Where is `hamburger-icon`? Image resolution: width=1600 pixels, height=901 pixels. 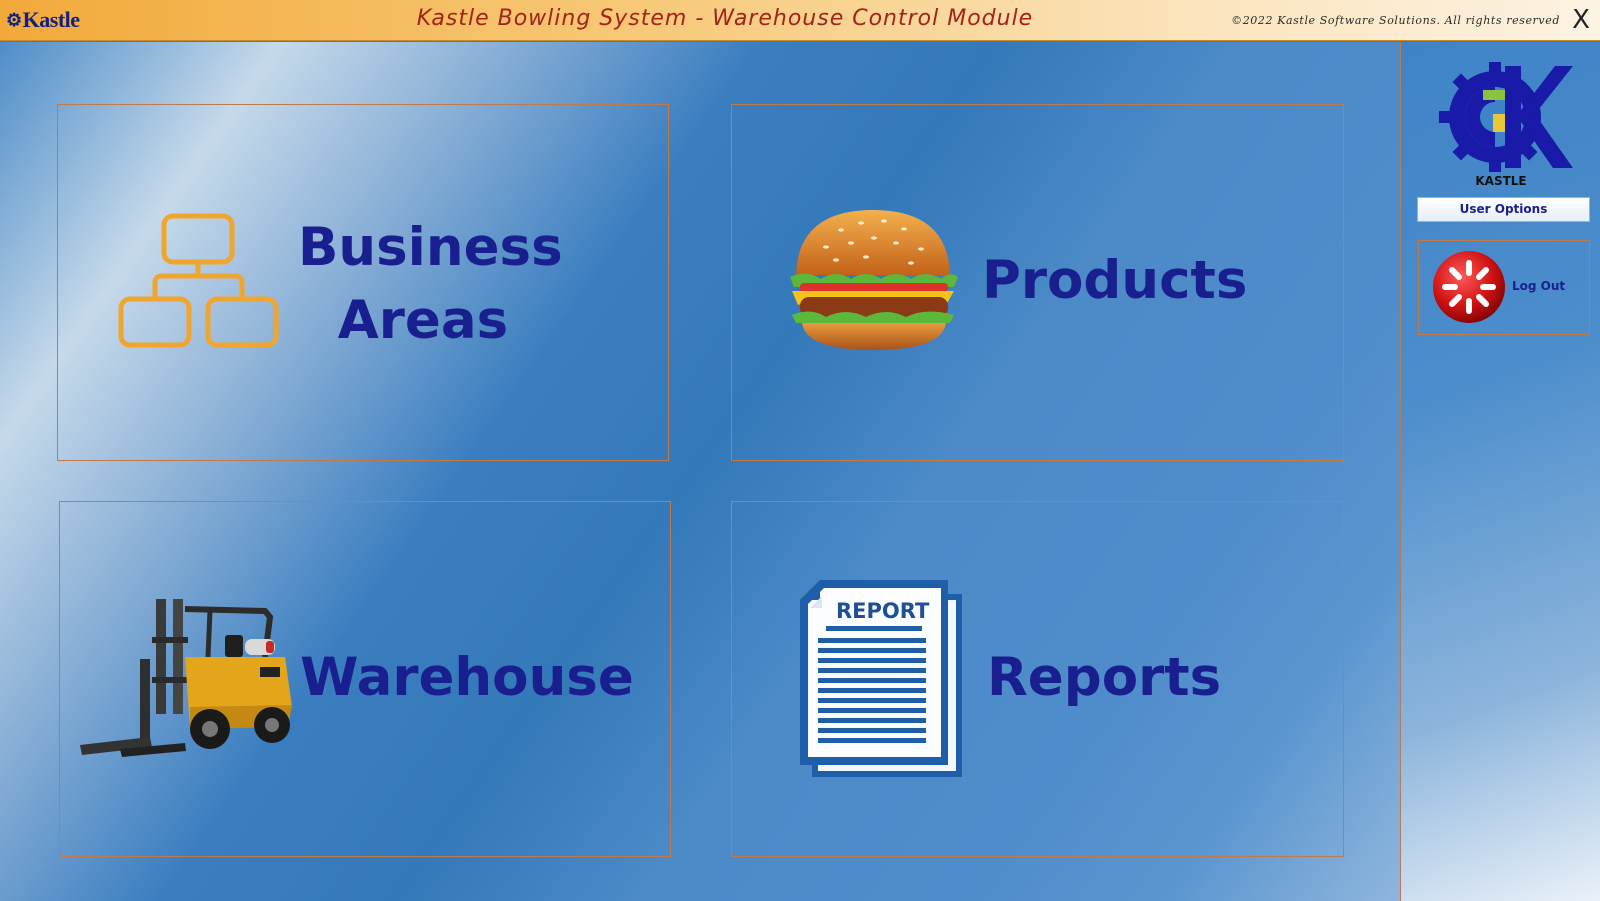 hamburger-icon is located at coordinates (874, 280).